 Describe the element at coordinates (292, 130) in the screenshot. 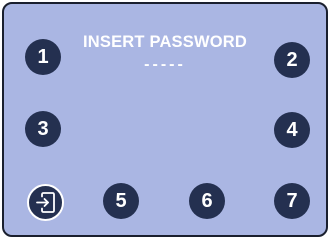

I see `key-4-button: 4` at that location.